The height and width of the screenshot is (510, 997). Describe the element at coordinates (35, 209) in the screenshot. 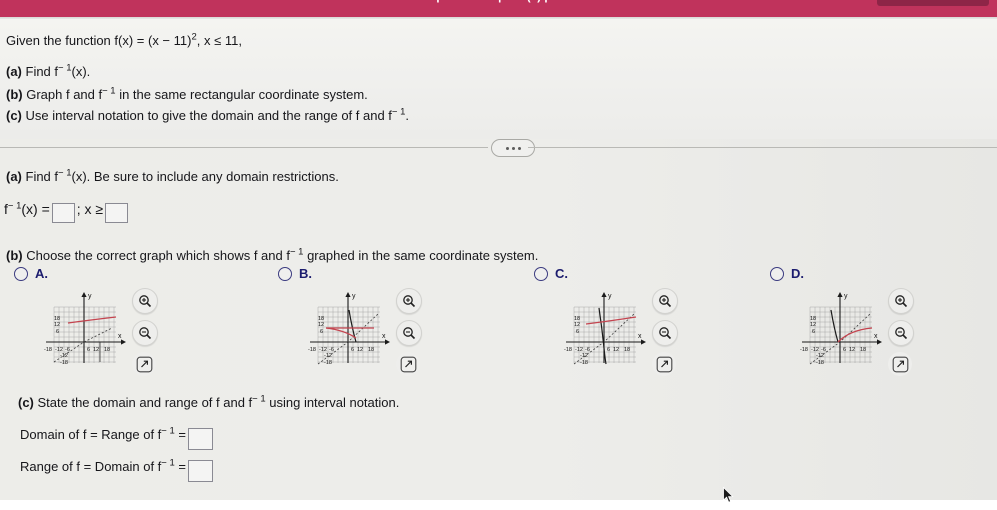

I see `inverse-f-of-x: (x) =` at that location.